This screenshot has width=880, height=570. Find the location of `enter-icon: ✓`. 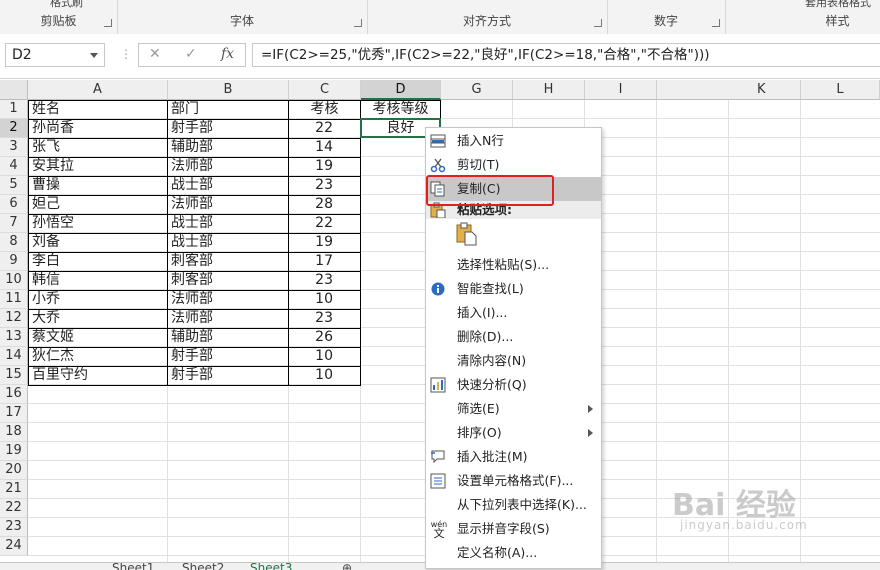

enter-icon: ✓ is located at coordinates (191, 54).